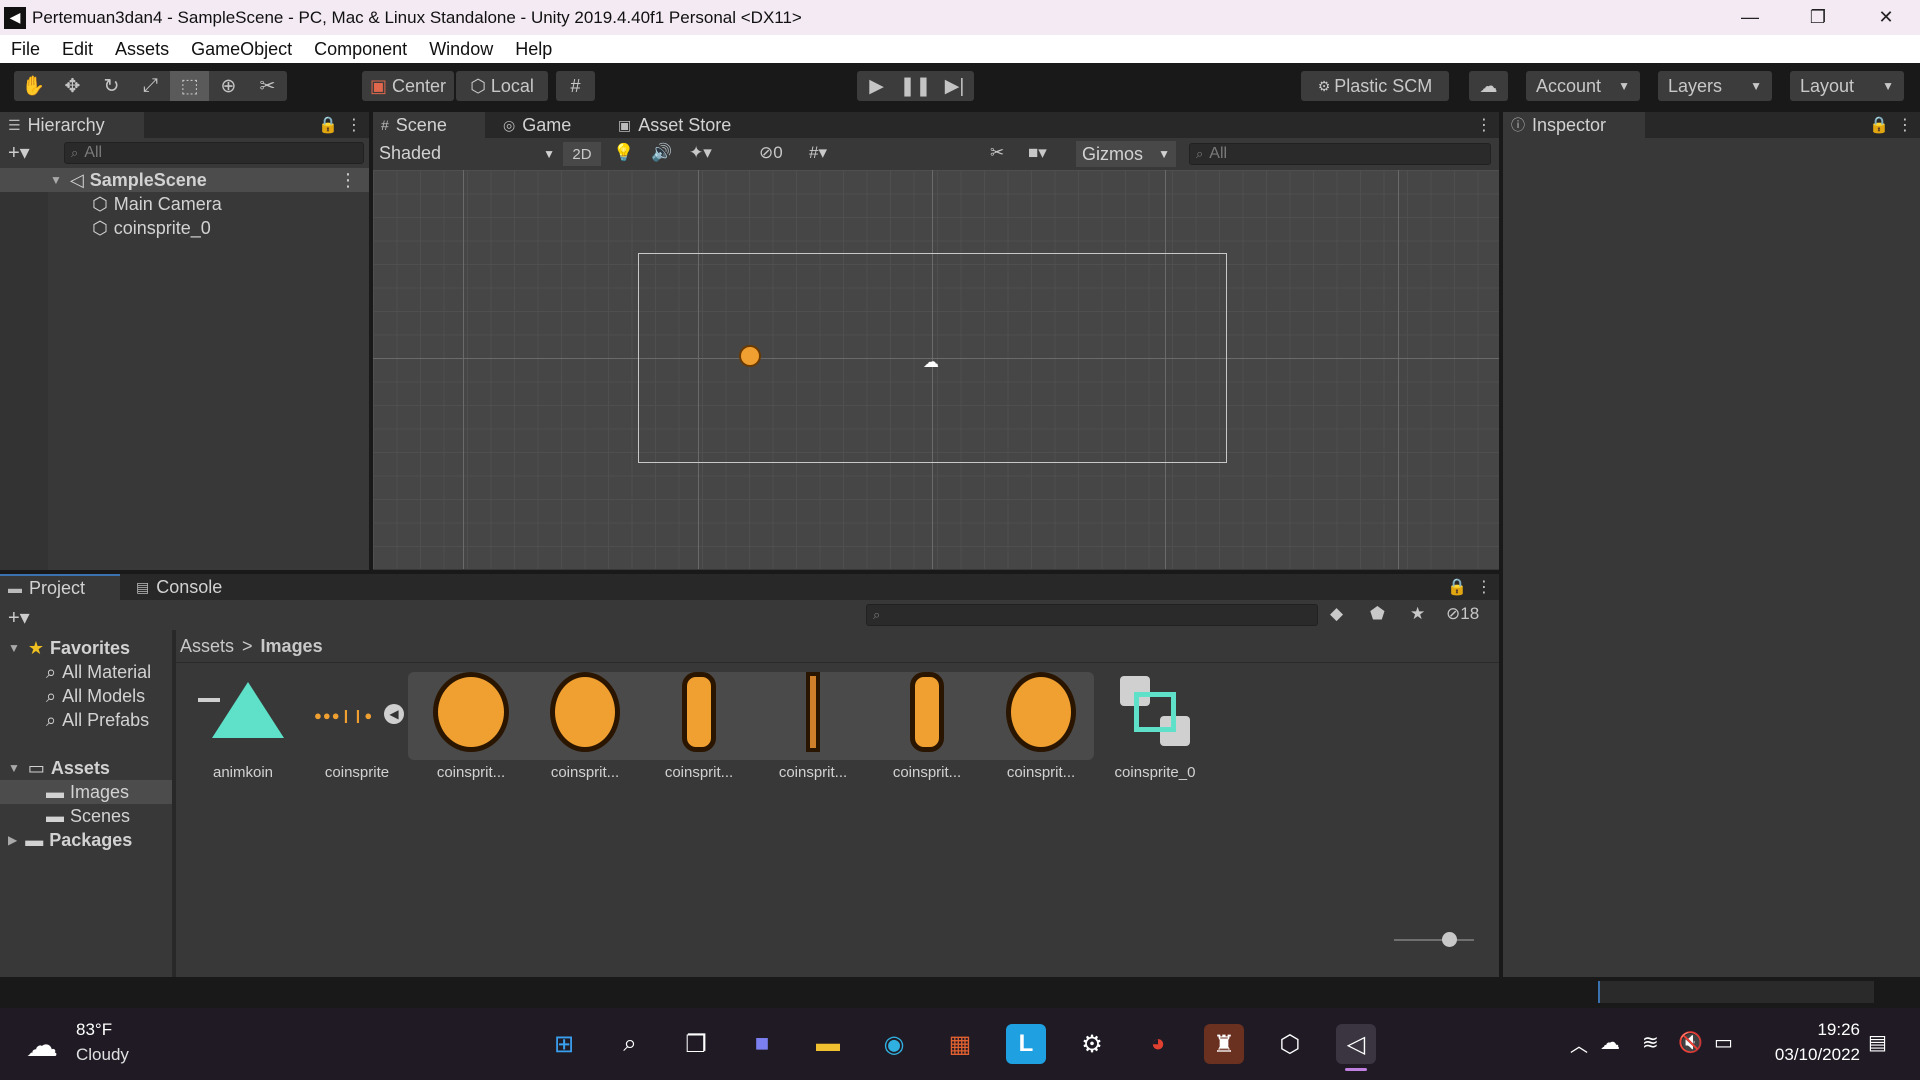 This screenshot has height=1080, width=1920. Describe the element at coordinates (1847, 86) in the screenshot. I see `layout-dropdown: Layout ▼` at that location.